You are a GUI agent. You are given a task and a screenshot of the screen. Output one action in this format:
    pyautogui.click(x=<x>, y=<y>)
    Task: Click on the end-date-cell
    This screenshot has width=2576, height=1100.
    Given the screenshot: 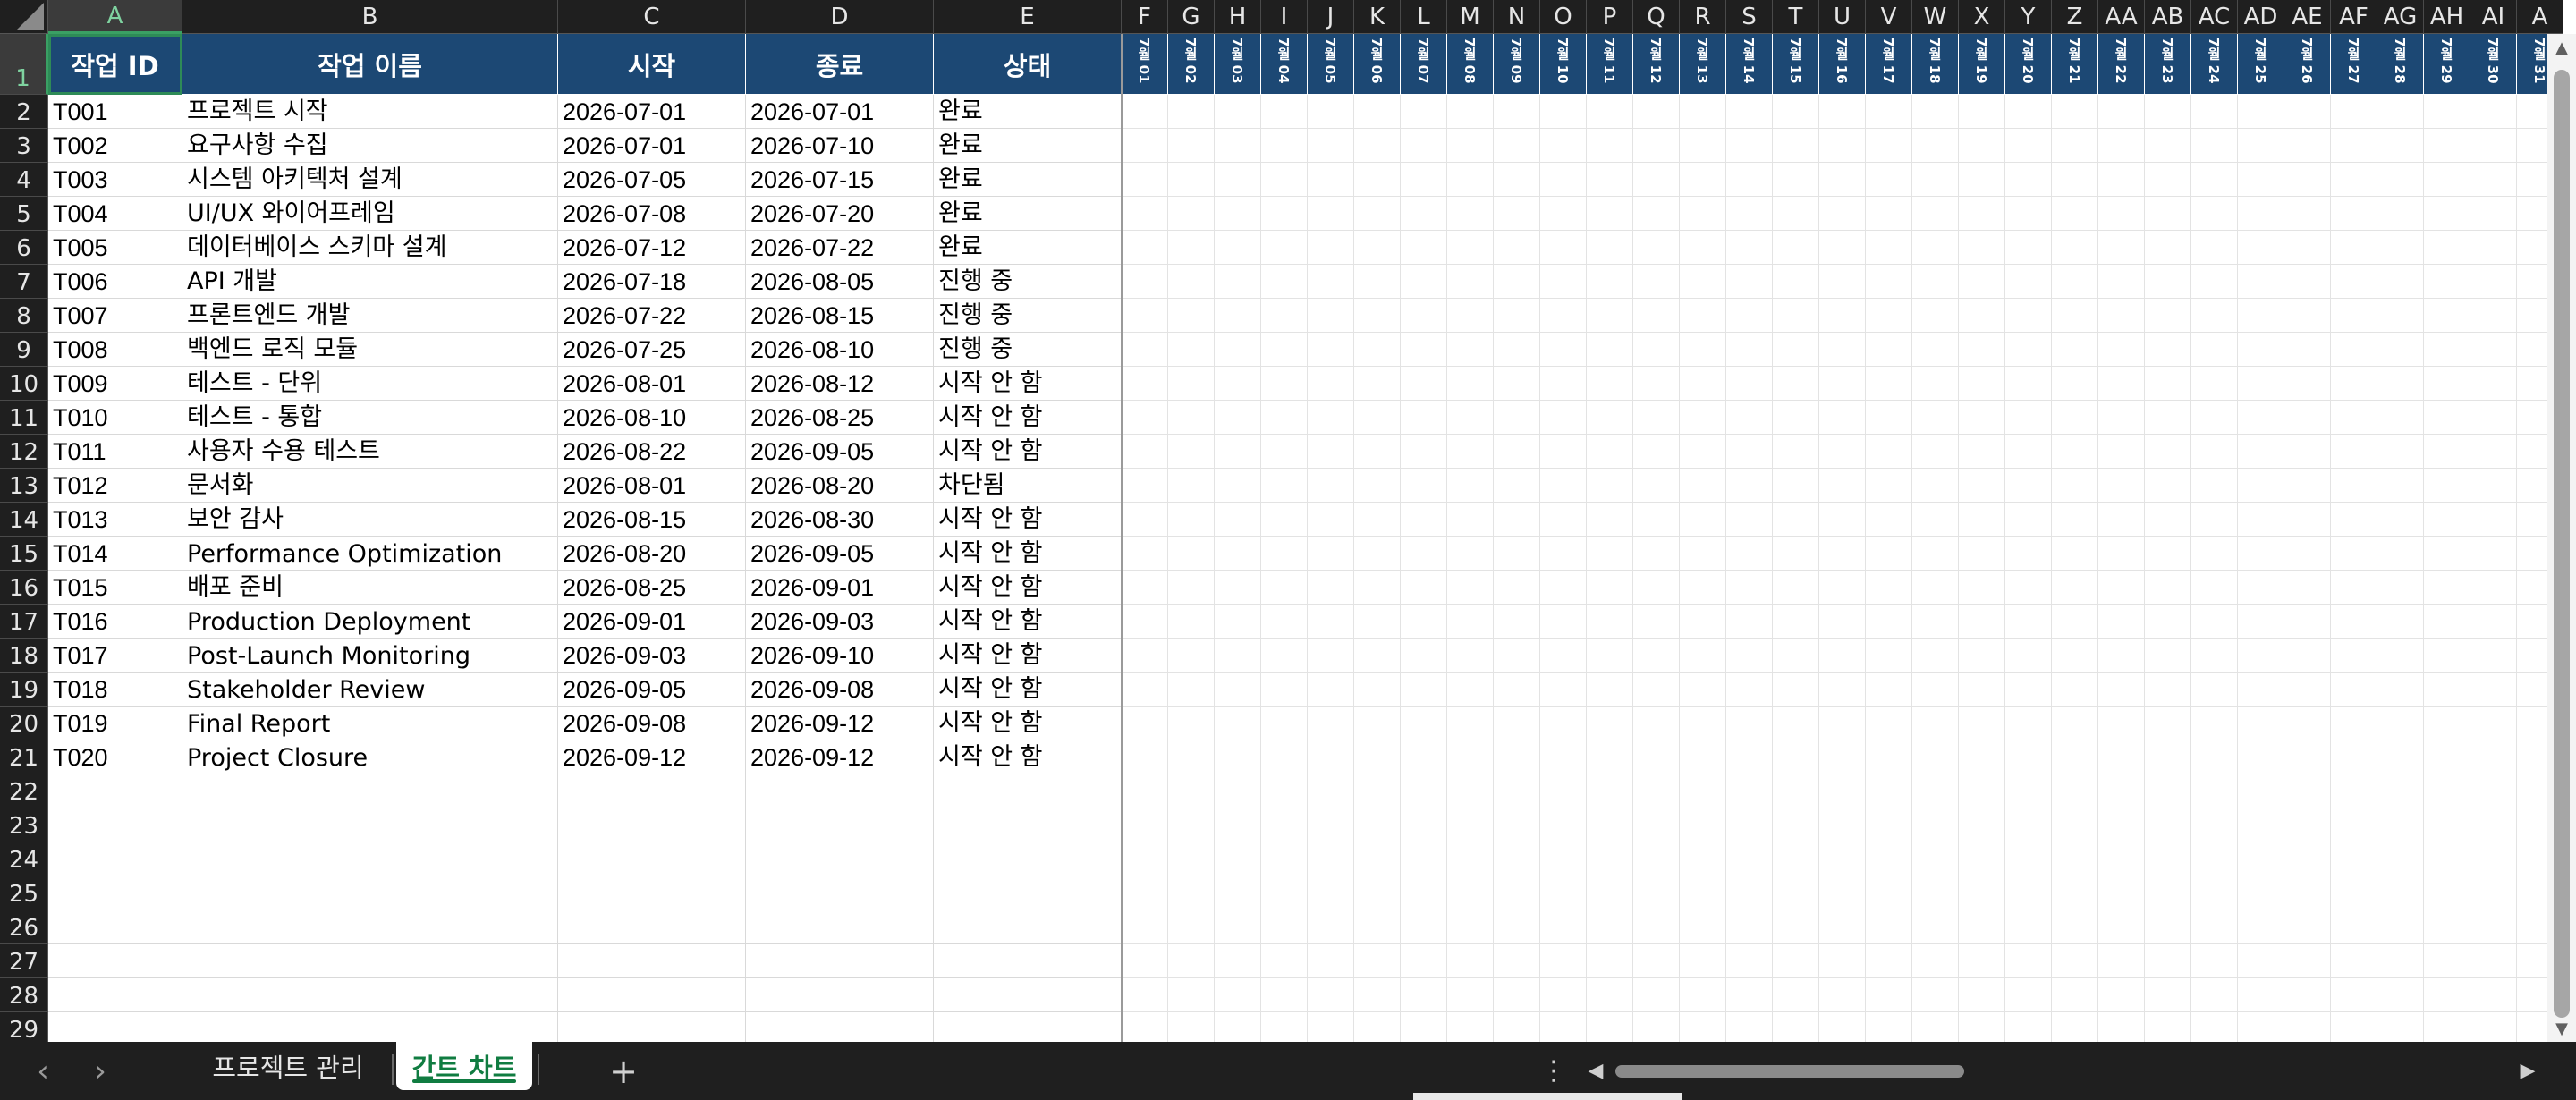 What is the action you would take?
    pyautogui.click(x=840, y=859)
    